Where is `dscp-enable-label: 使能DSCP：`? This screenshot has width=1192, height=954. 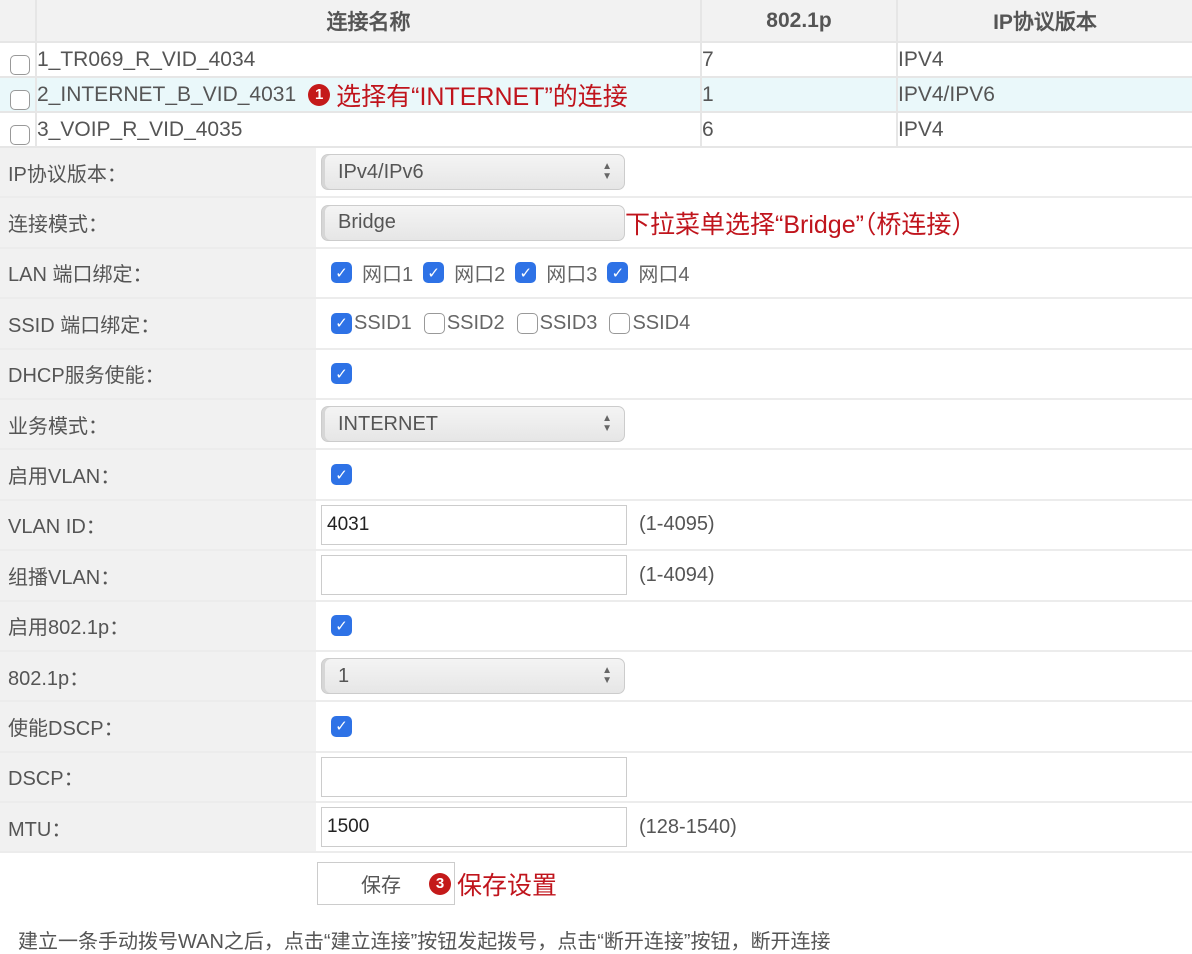
dscp-enable-label: 使能DSCP： is located at coordinates (158, 726).